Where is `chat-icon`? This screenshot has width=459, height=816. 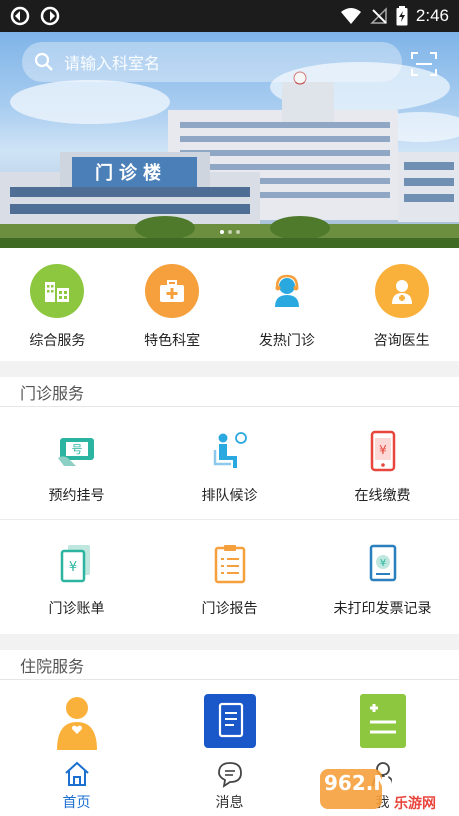 chat-icon is located at coordinates (229, 775).